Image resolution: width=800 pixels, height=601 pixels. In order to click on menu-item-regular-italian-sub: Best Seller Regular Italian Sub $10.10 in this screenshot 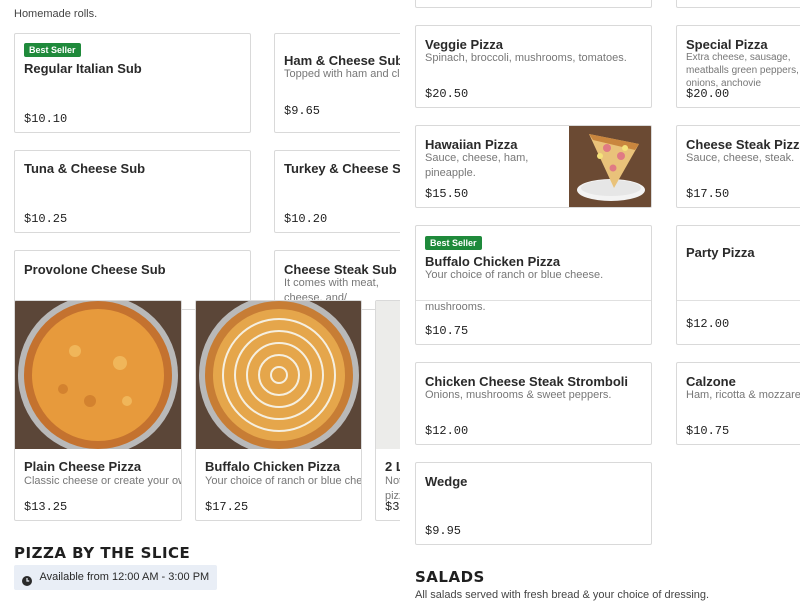, I will do `click(132, 83)`.